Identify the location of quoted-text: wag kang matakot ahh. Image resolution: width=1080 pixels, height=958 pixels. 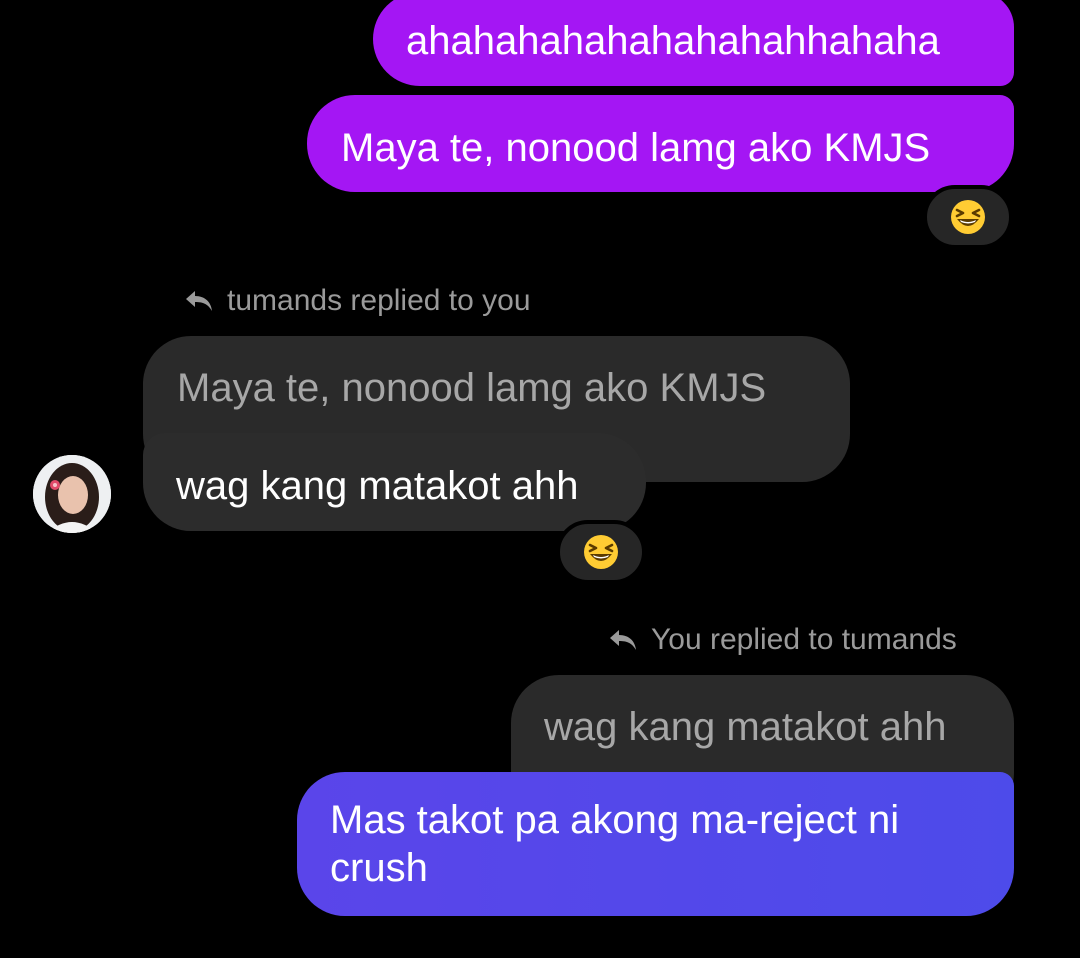
(745, 727).